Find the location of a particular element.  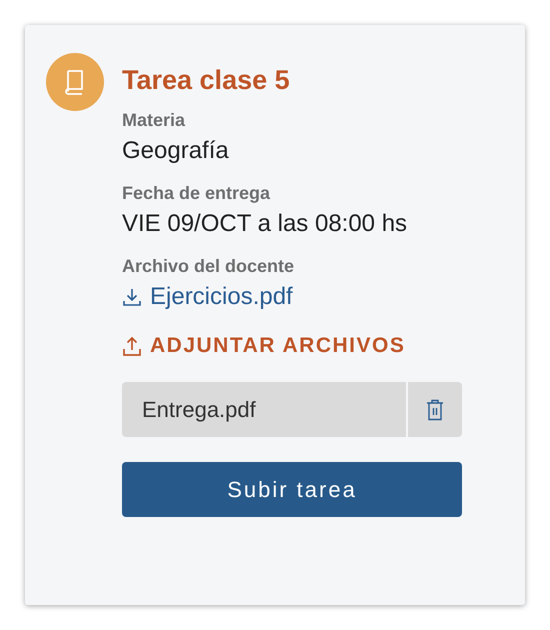

submit-button: Subir tarea is located at coordinates (292, 489).